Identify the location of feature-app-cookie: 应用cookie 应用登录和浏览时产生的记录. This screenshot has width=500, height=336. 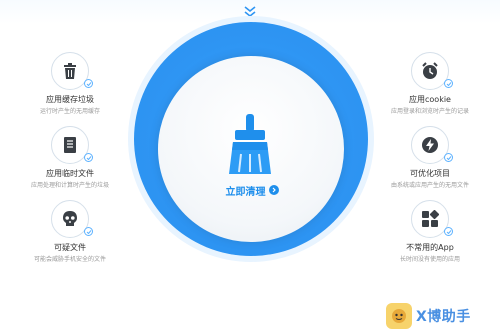
(430, 88).